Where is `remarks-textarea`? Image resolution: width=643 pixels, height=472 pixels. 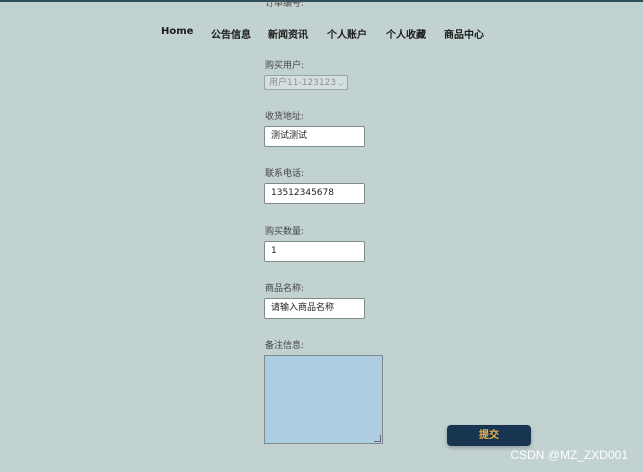
remarks-textarea is located at coordinates (323, 399).